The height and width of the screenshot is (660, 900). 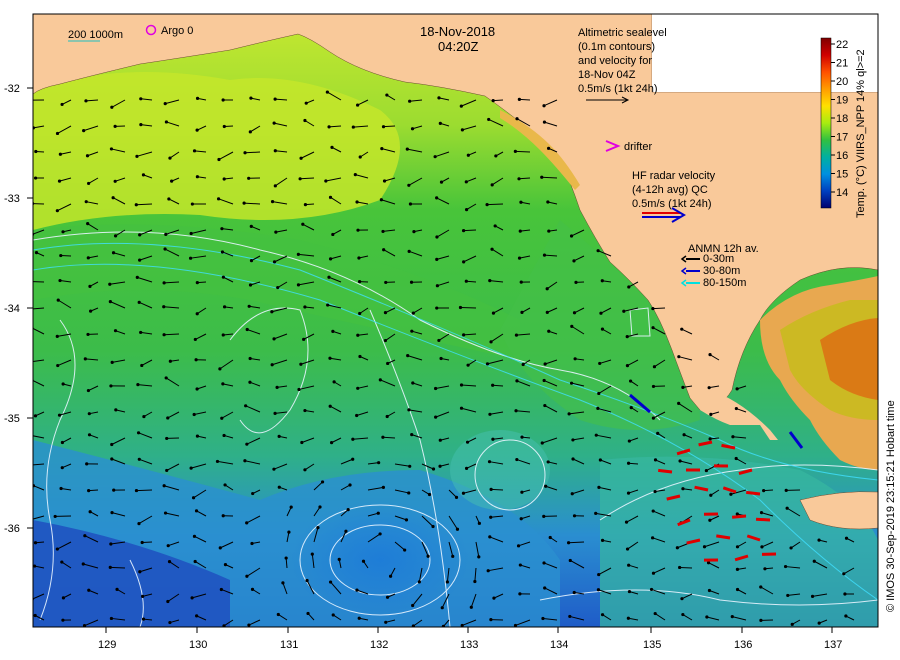 What do you see at coordinates (470, 230) in the screenshot?
I see `velocity-vector` at bounding box center [470, 230].